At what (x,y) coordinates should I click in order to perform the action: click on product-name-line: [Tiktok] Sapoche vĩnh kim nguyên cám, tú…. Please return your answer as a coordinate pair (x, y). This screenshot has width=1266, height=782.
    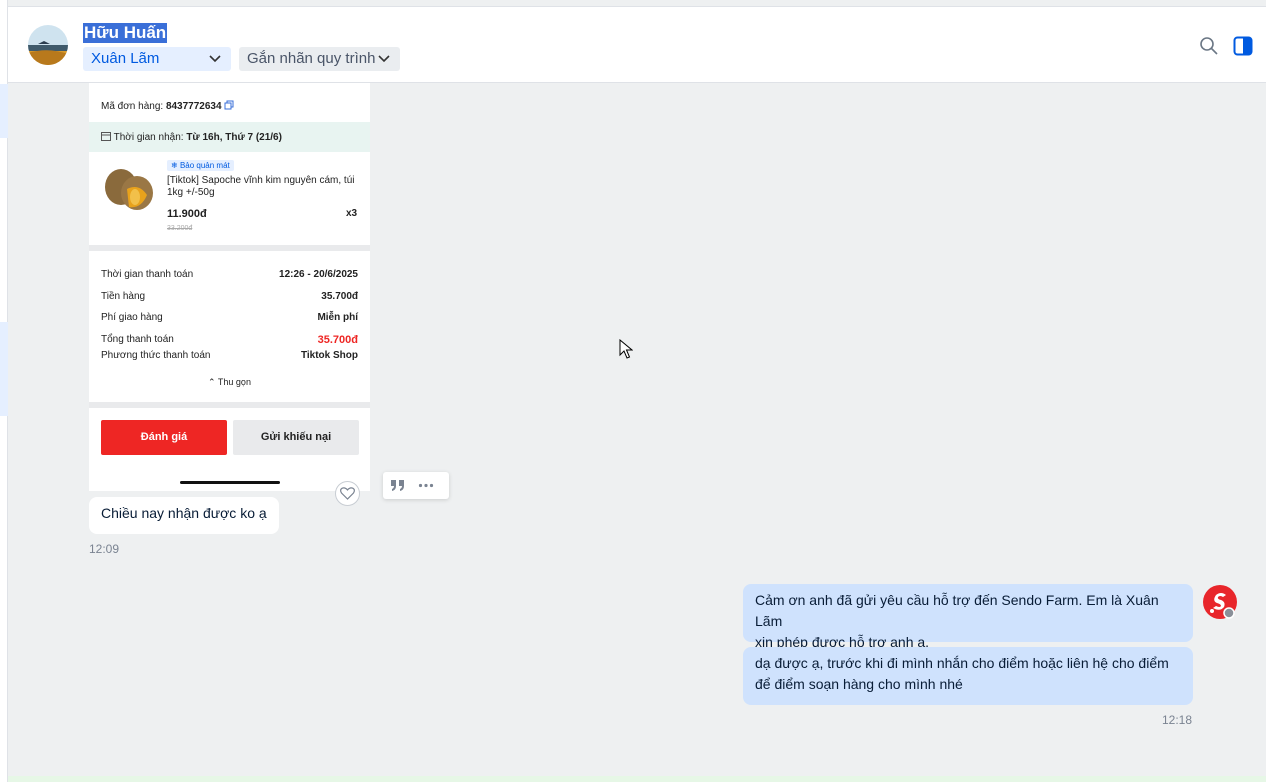
    Looking at the image, I should click on (261, 180).